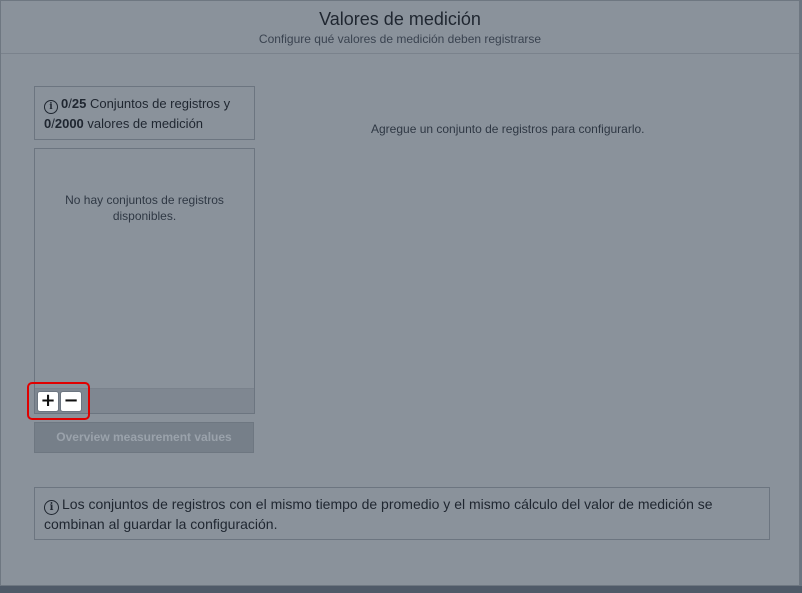 Image resolution: width=802 pixels, height=593 pixels. I want to click on add-record-set-button: +, so click(48, 401).